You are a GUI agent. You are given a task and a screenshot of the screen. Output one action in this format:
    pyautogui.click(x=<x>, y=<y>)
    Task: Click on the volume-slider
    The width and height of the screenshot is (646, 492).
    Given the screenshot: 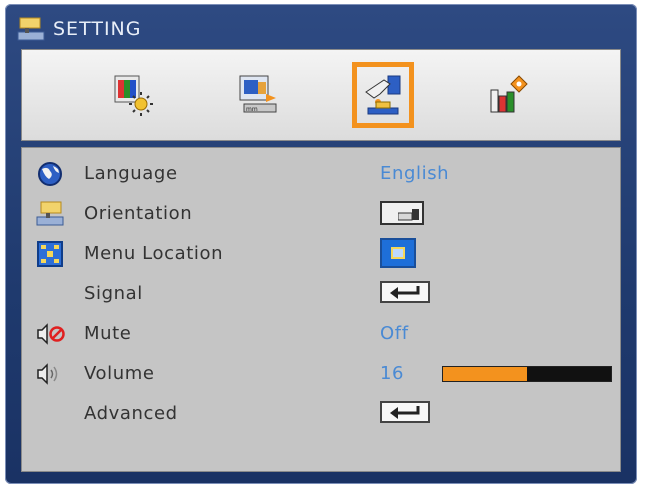 What is the action you would take?
    pyautogui.click(x=527, y=374)
    